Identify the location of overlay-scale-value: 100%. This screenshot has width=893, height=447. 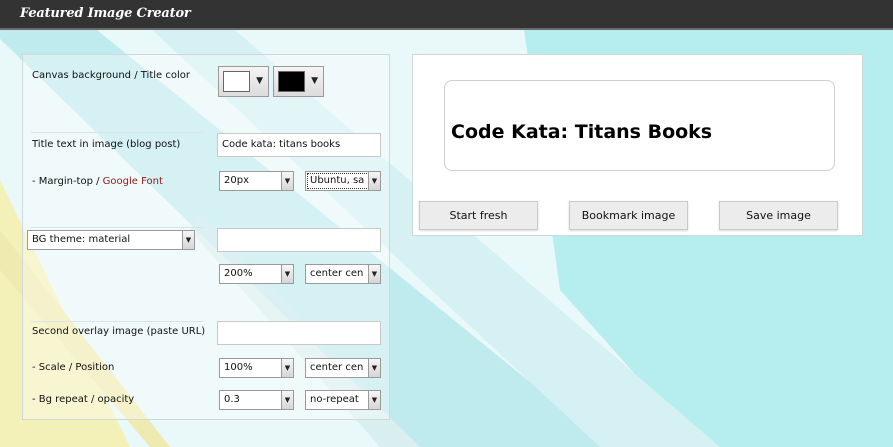
(238, 367).